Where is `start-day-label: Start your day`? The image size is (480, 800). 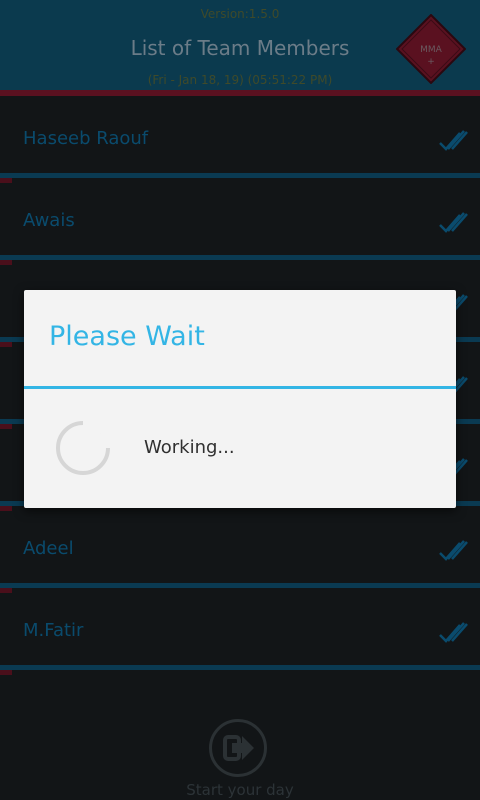 start-day-label: Start your day is located at coordinates (240, 790).